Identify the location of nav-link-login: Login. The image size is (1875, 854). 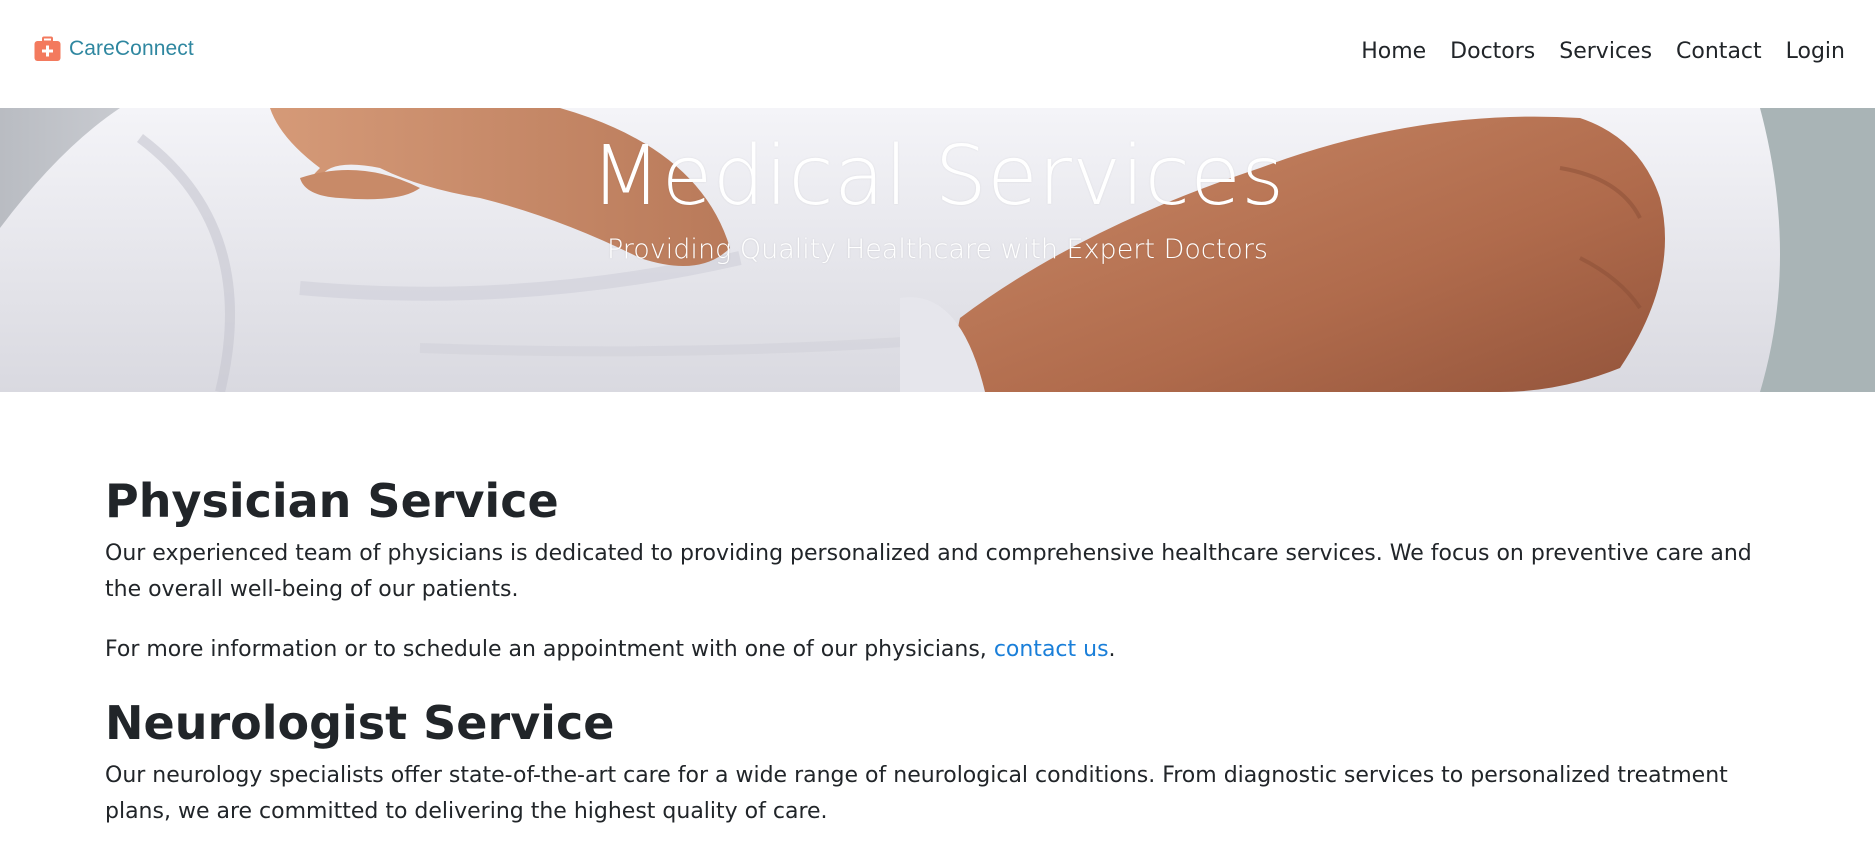
(1815, 52).